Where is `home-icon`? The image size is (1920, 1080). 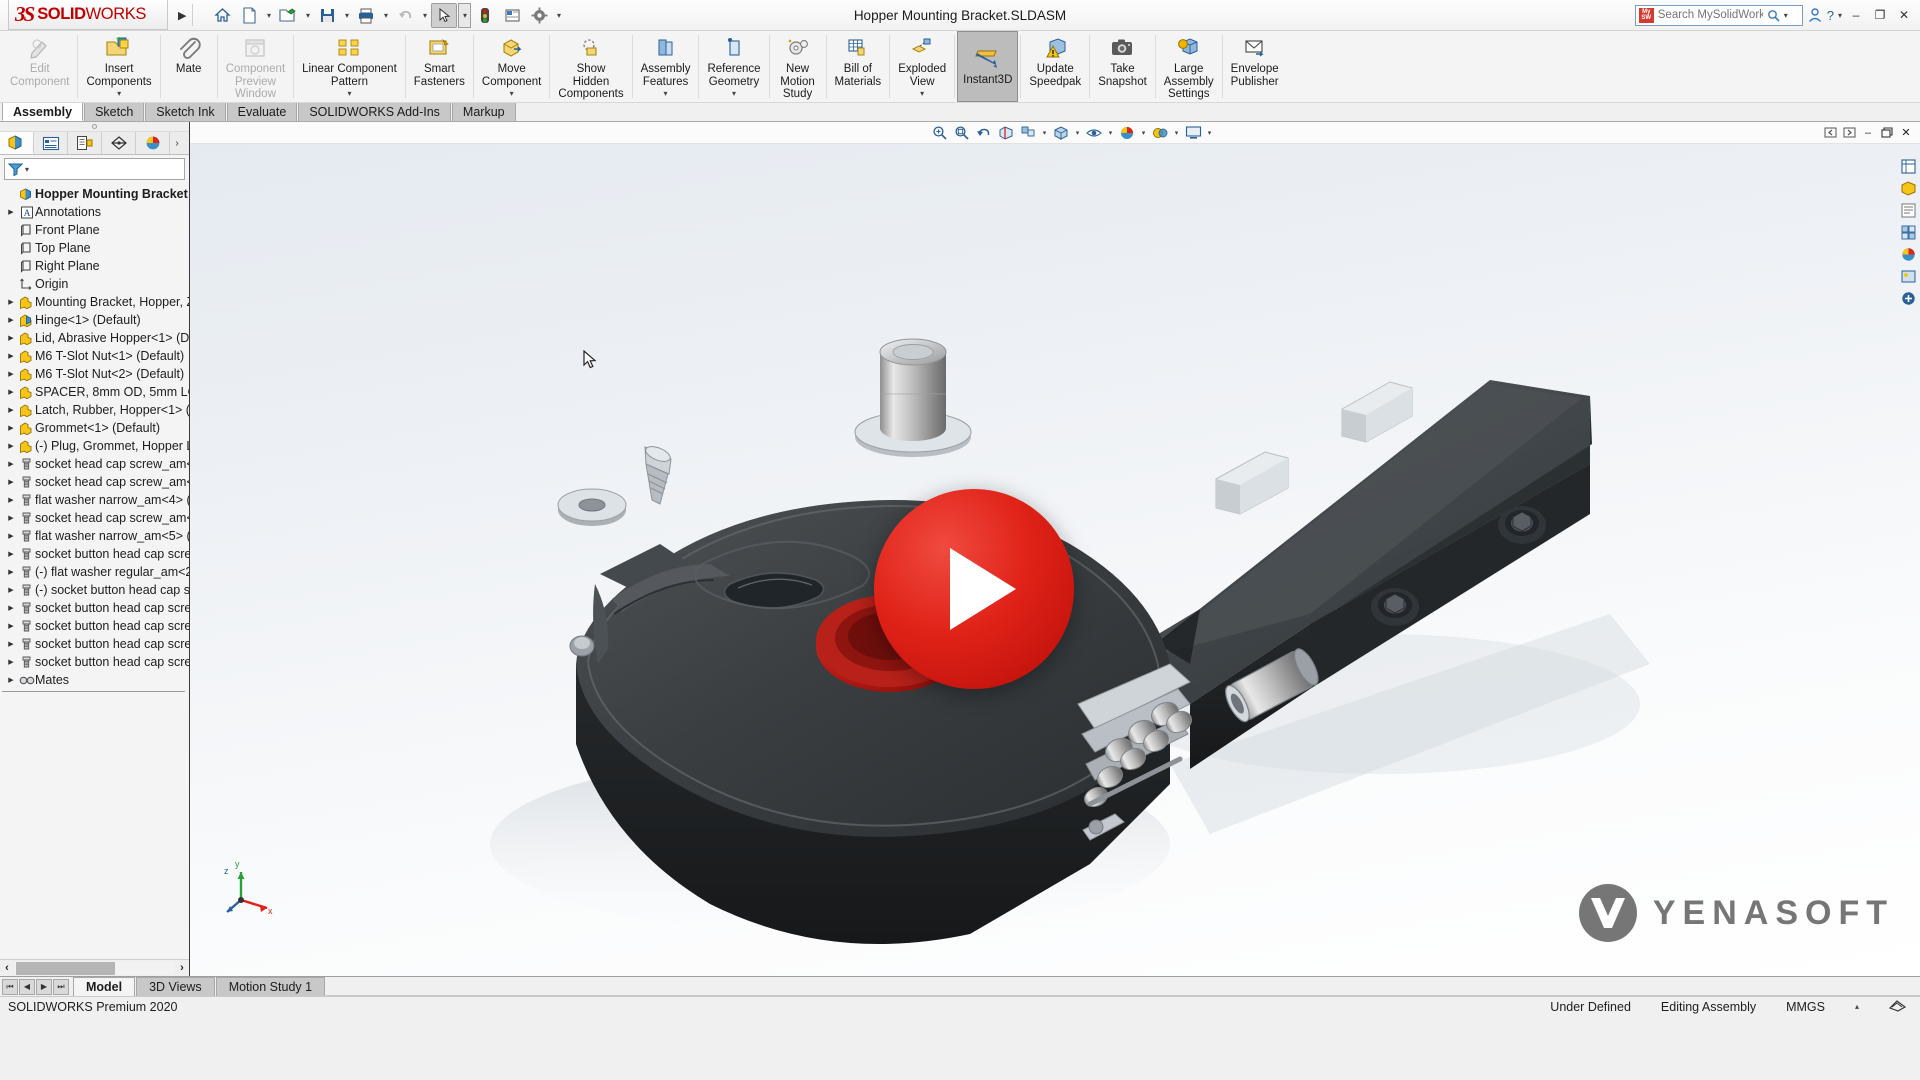
home-icon is located at coordinates (222, 15).